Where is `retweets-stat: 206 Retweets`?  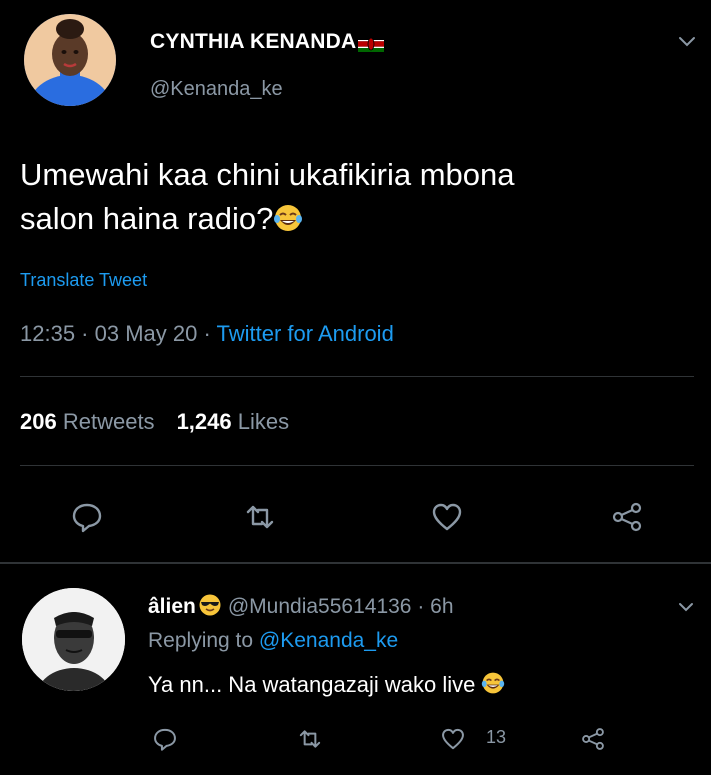
retweets-stat: 206 Retweets is located at coordinates (87, 421).